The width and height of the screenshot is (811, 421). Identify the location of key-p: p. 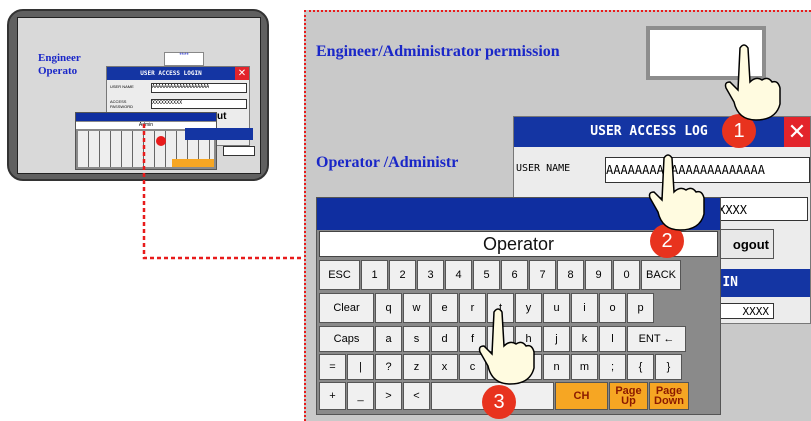
(640, 308).